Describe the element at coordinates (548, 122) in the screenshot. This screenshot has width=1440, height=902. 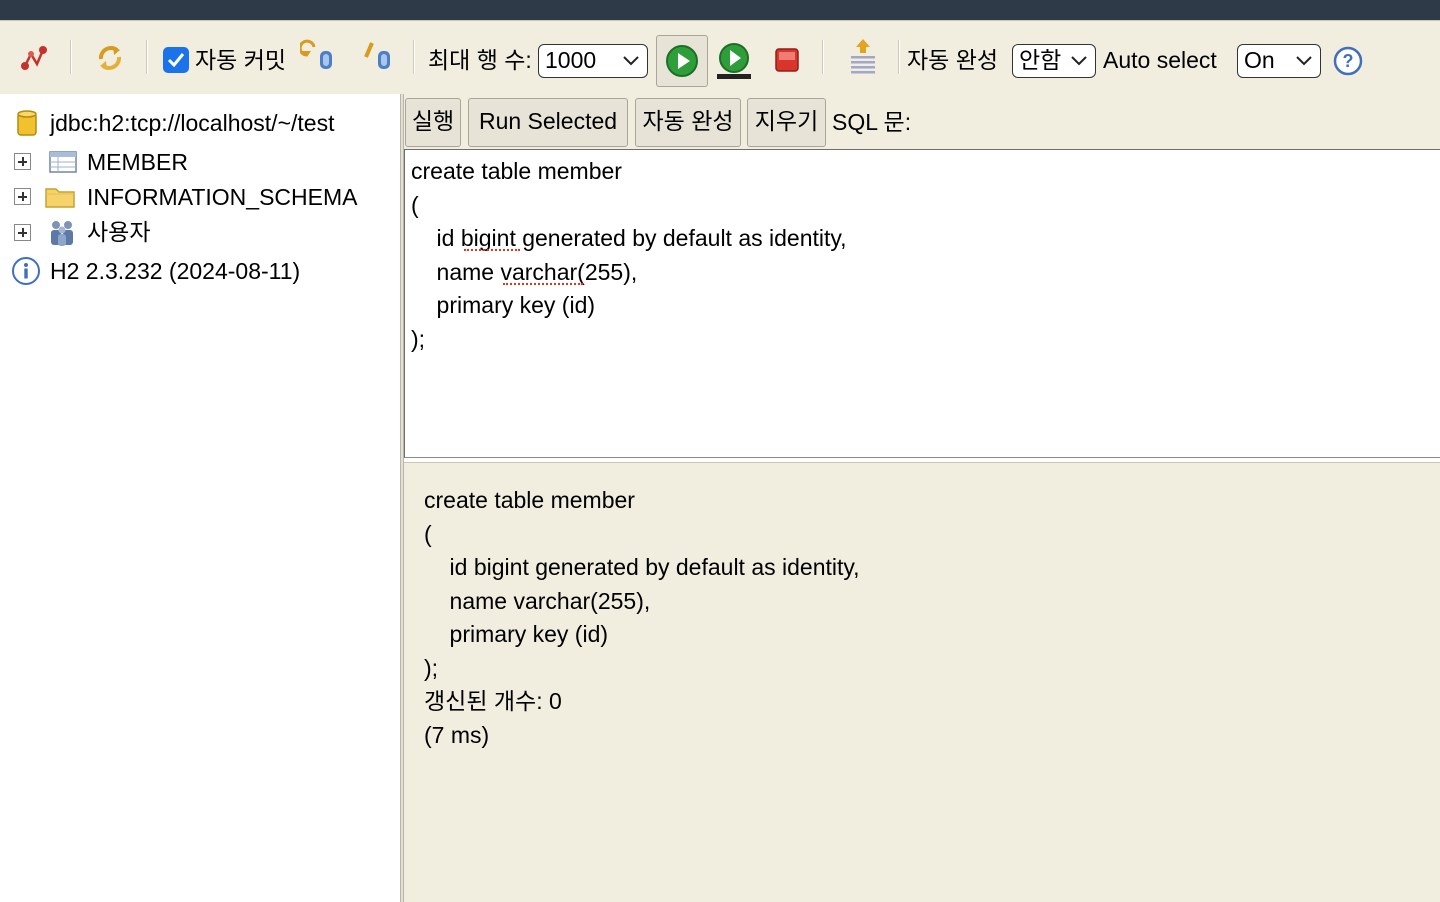
I see `run-selected-button: Run Selected` at that location.